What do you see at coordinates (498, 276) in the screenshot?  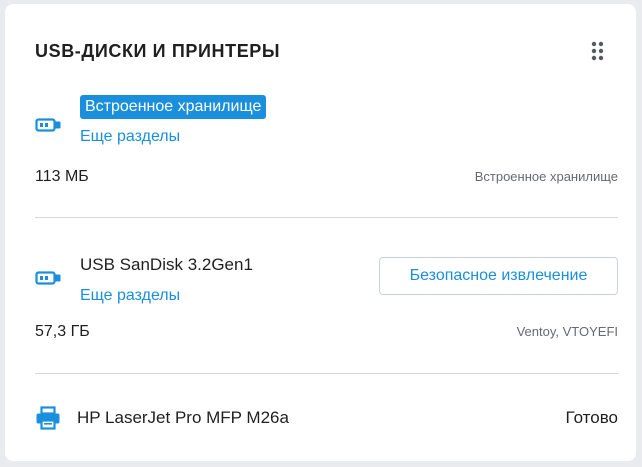 I see `safe-eject-button: Безопасное извлечение` at bounding box center [498, 276].